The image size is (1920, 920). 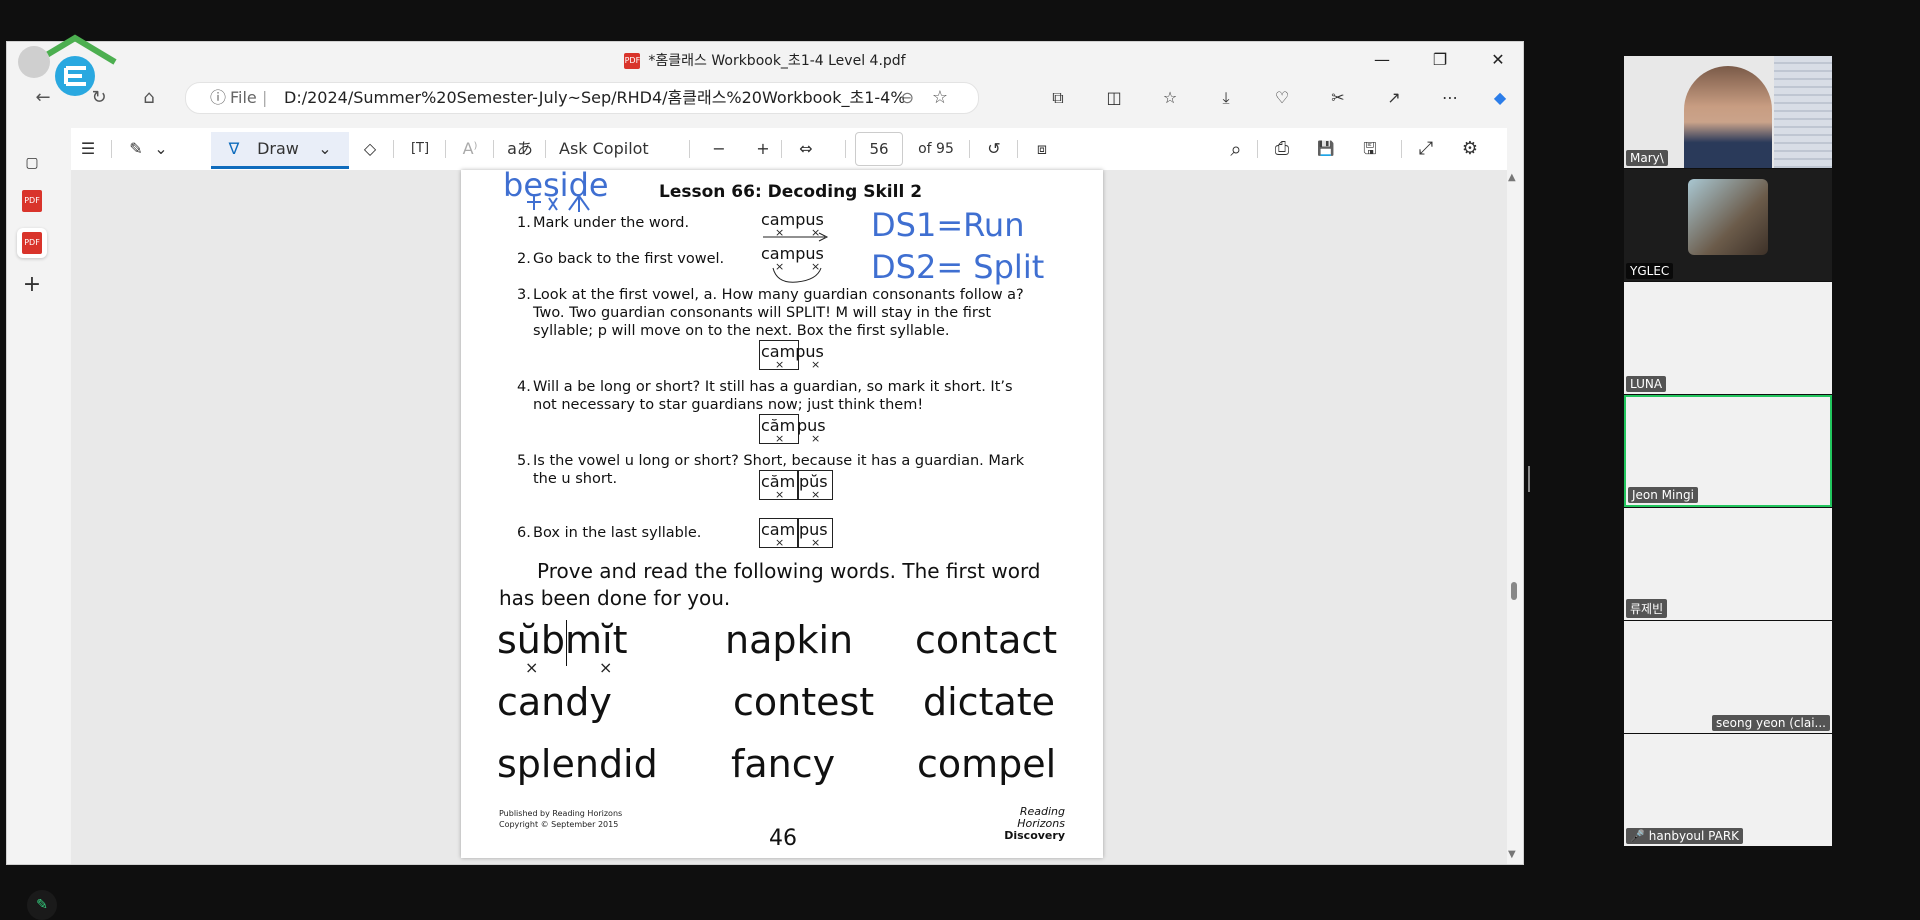 What do you see at coordinates (907, 98) in the screenshot?
I see `zoom-icon: ⊖` at bounding box center [907, 98].